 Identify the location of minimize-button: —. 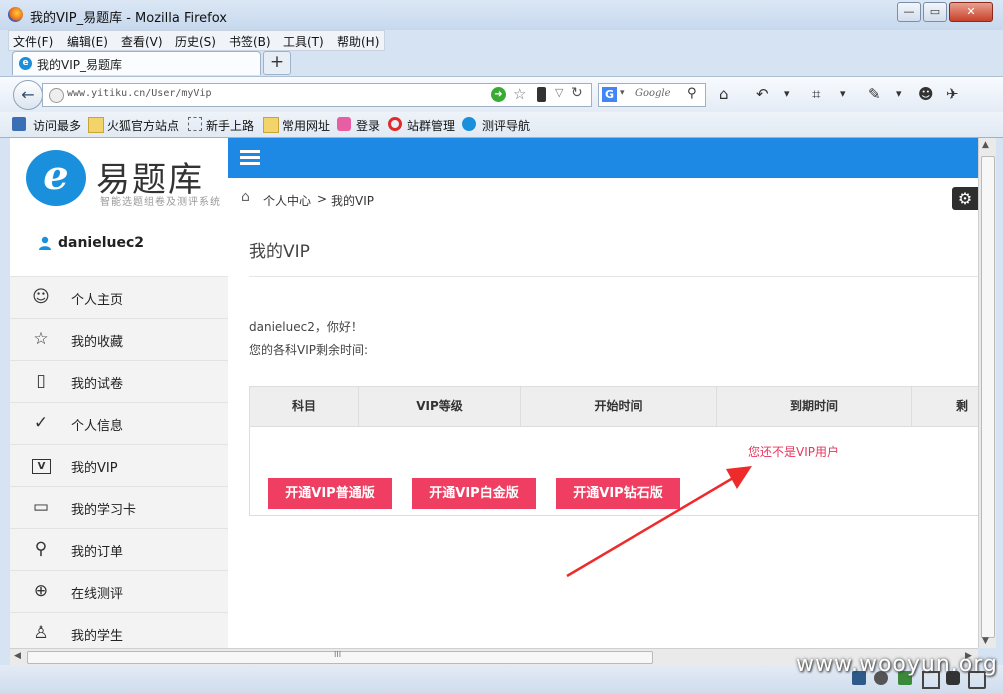
(909, 12).